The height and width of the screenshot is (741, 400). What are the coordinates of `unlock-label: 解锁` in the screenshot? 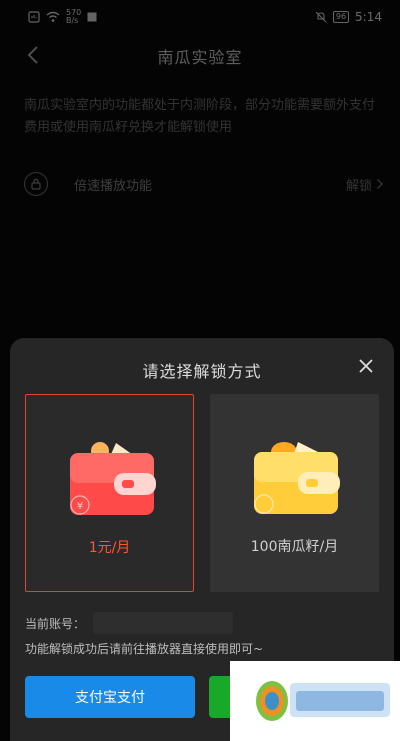 It's located at (358, 186).